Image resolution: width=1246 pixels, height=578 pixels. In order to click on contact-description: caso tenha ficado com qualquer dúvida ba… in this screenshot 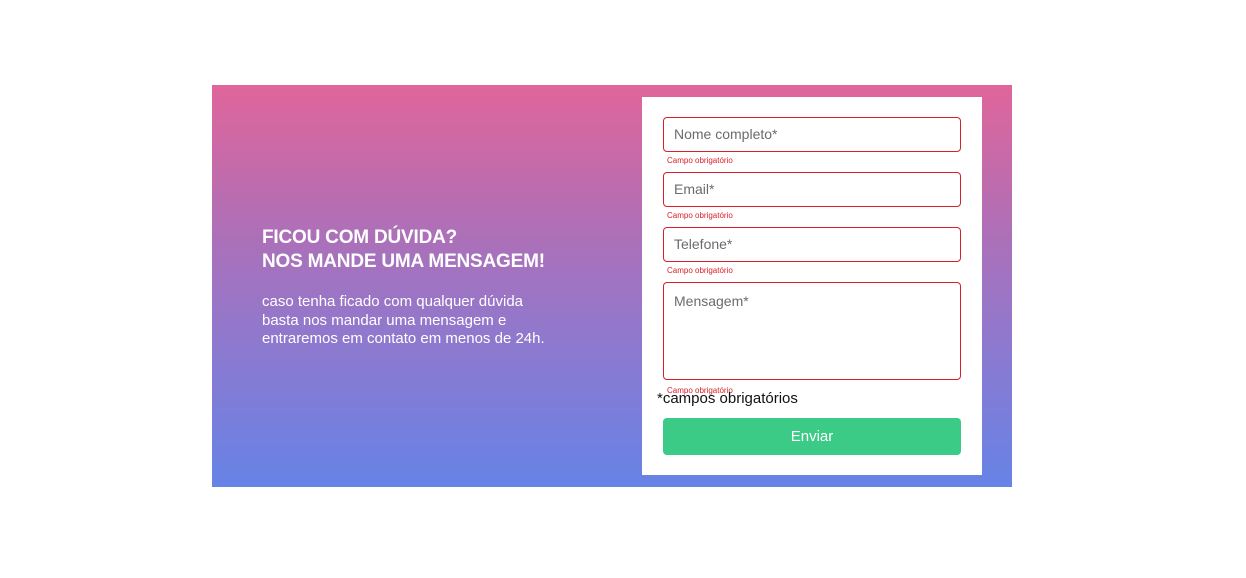, I will do `click(403, 320)`.